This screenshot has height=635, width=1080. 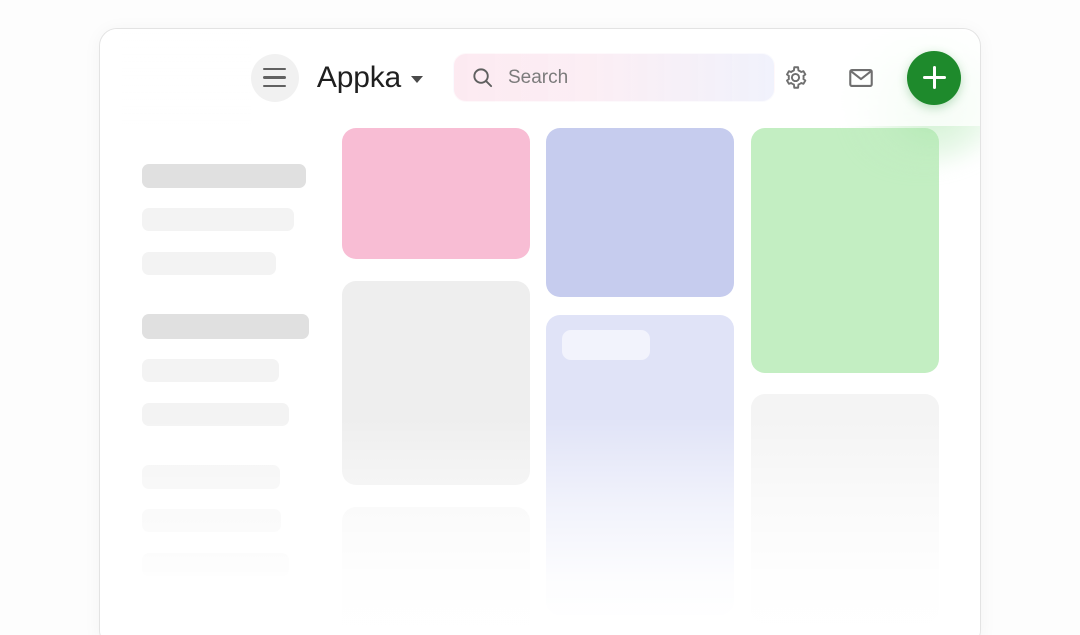 I want to click on brand-menu: Appka, so click(x=369, y=77).